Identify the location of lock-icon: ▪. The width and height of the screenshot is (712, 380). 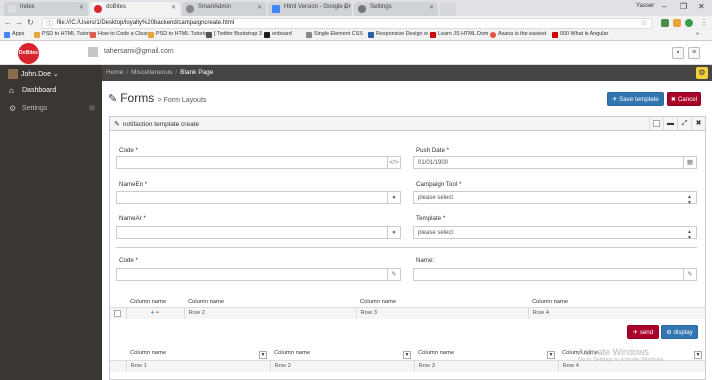
(678, 53).